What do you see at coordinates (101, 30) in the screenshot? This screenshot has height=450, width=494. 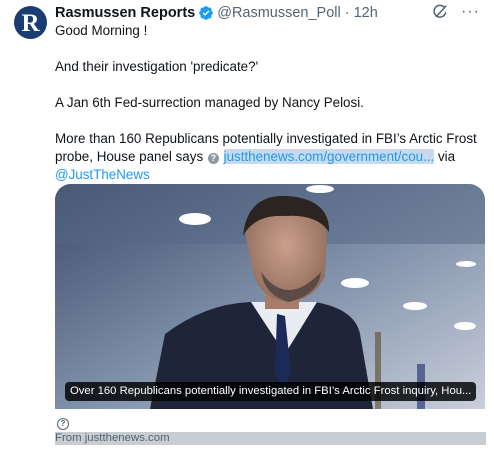 I see `post-line: Good Morning !` at bounding box center [101, 30].